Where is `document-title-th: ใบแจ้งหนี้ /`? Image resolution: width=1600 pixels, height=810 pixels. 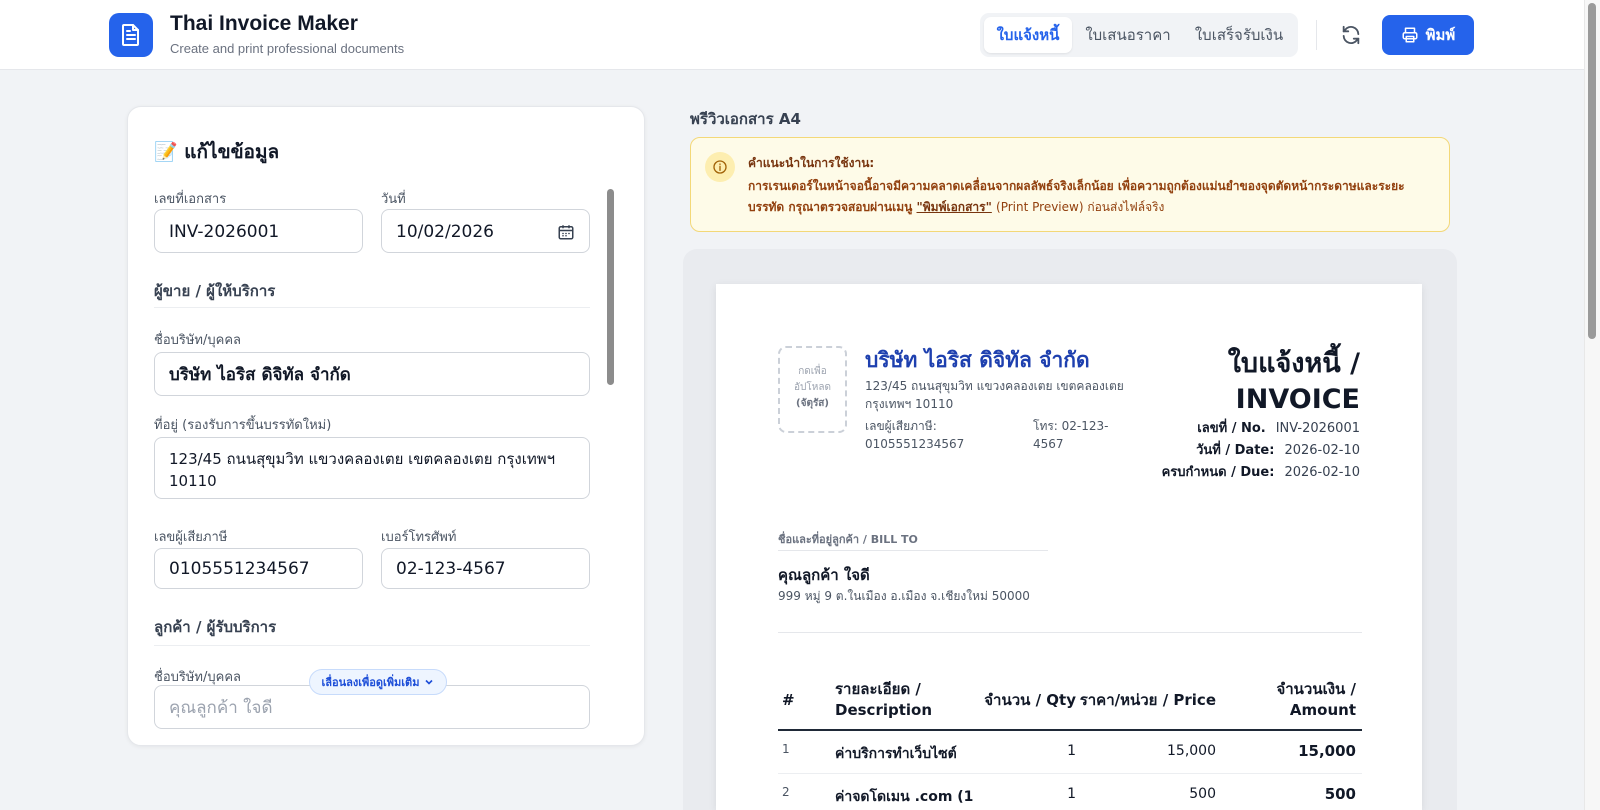 document-title-th: ใบแจ้งหนี้ / is located at coordinates (1293, 363).